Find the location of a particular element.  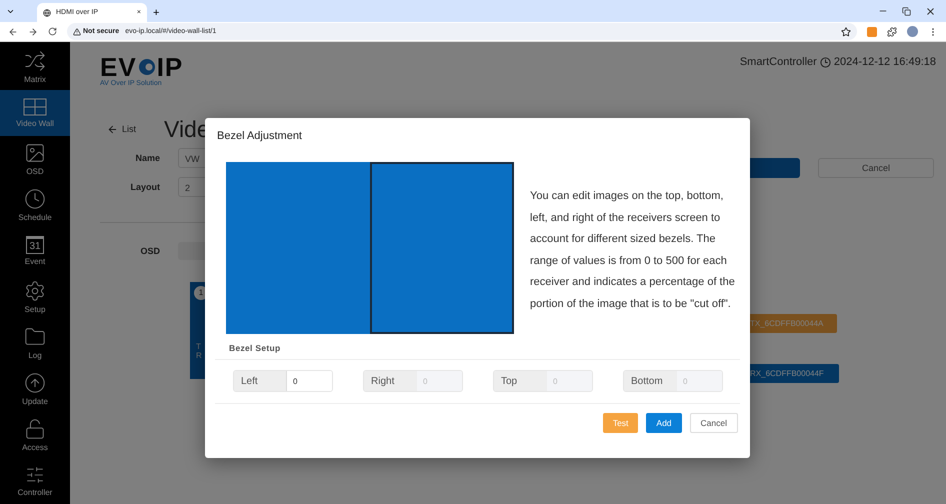

grid-icon is located at coordinates (35, 107).